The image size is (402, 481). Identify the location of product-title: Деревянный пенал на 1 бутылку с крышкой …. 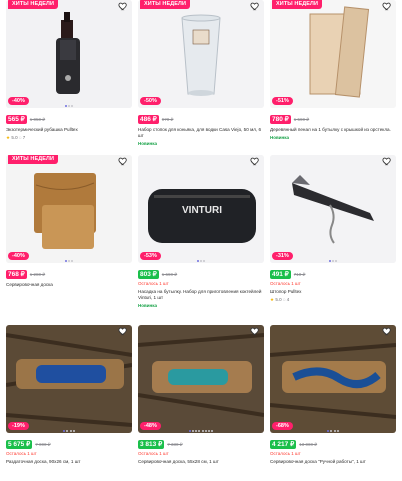
(333, 130).